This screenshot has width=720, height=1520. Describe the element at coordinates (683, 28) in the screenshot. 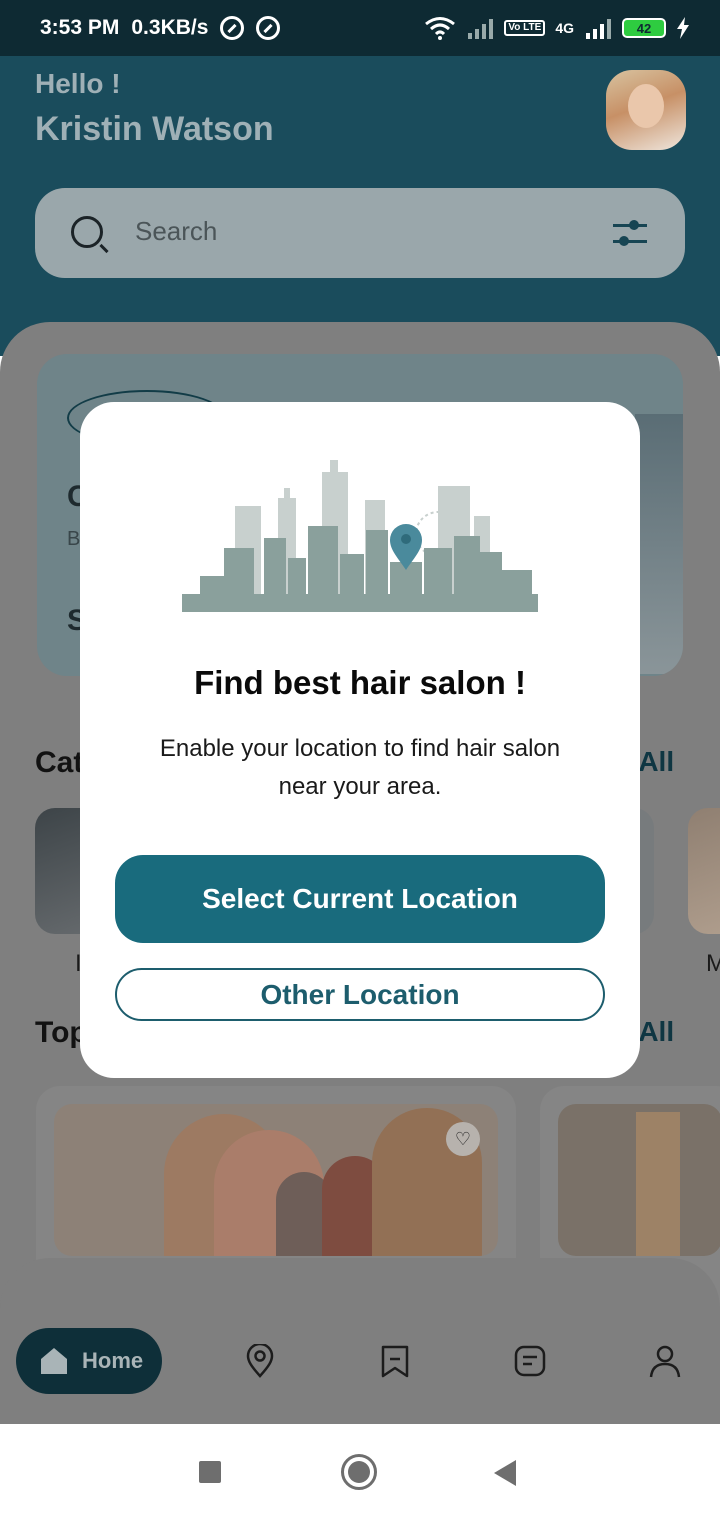

I see `charging-icon` at that location.